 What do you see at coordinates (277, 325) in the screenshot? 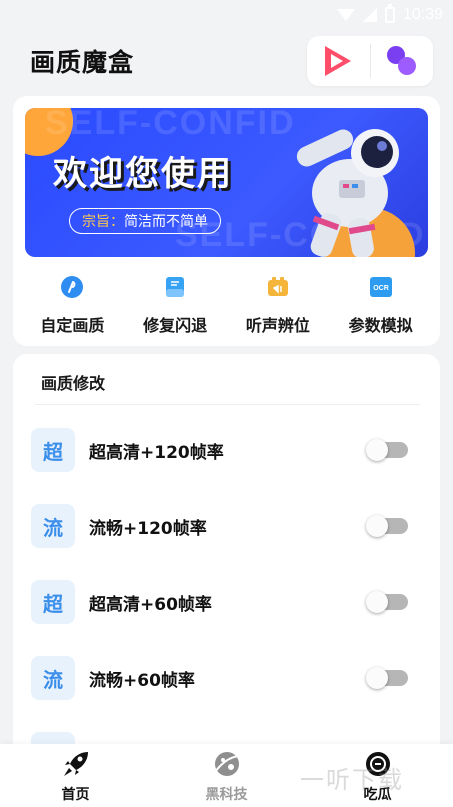
I see `shortcut-label: 听声辨位` at bounding box center [277, 325].